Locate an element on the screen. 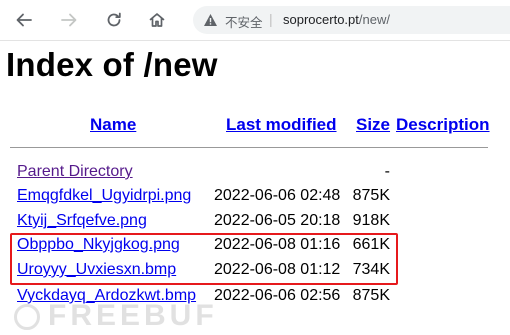 Image resolution: width=510 pixels, height=335 pixels. column-header-last-modified: Last modified is located at coordinates (281, 125).